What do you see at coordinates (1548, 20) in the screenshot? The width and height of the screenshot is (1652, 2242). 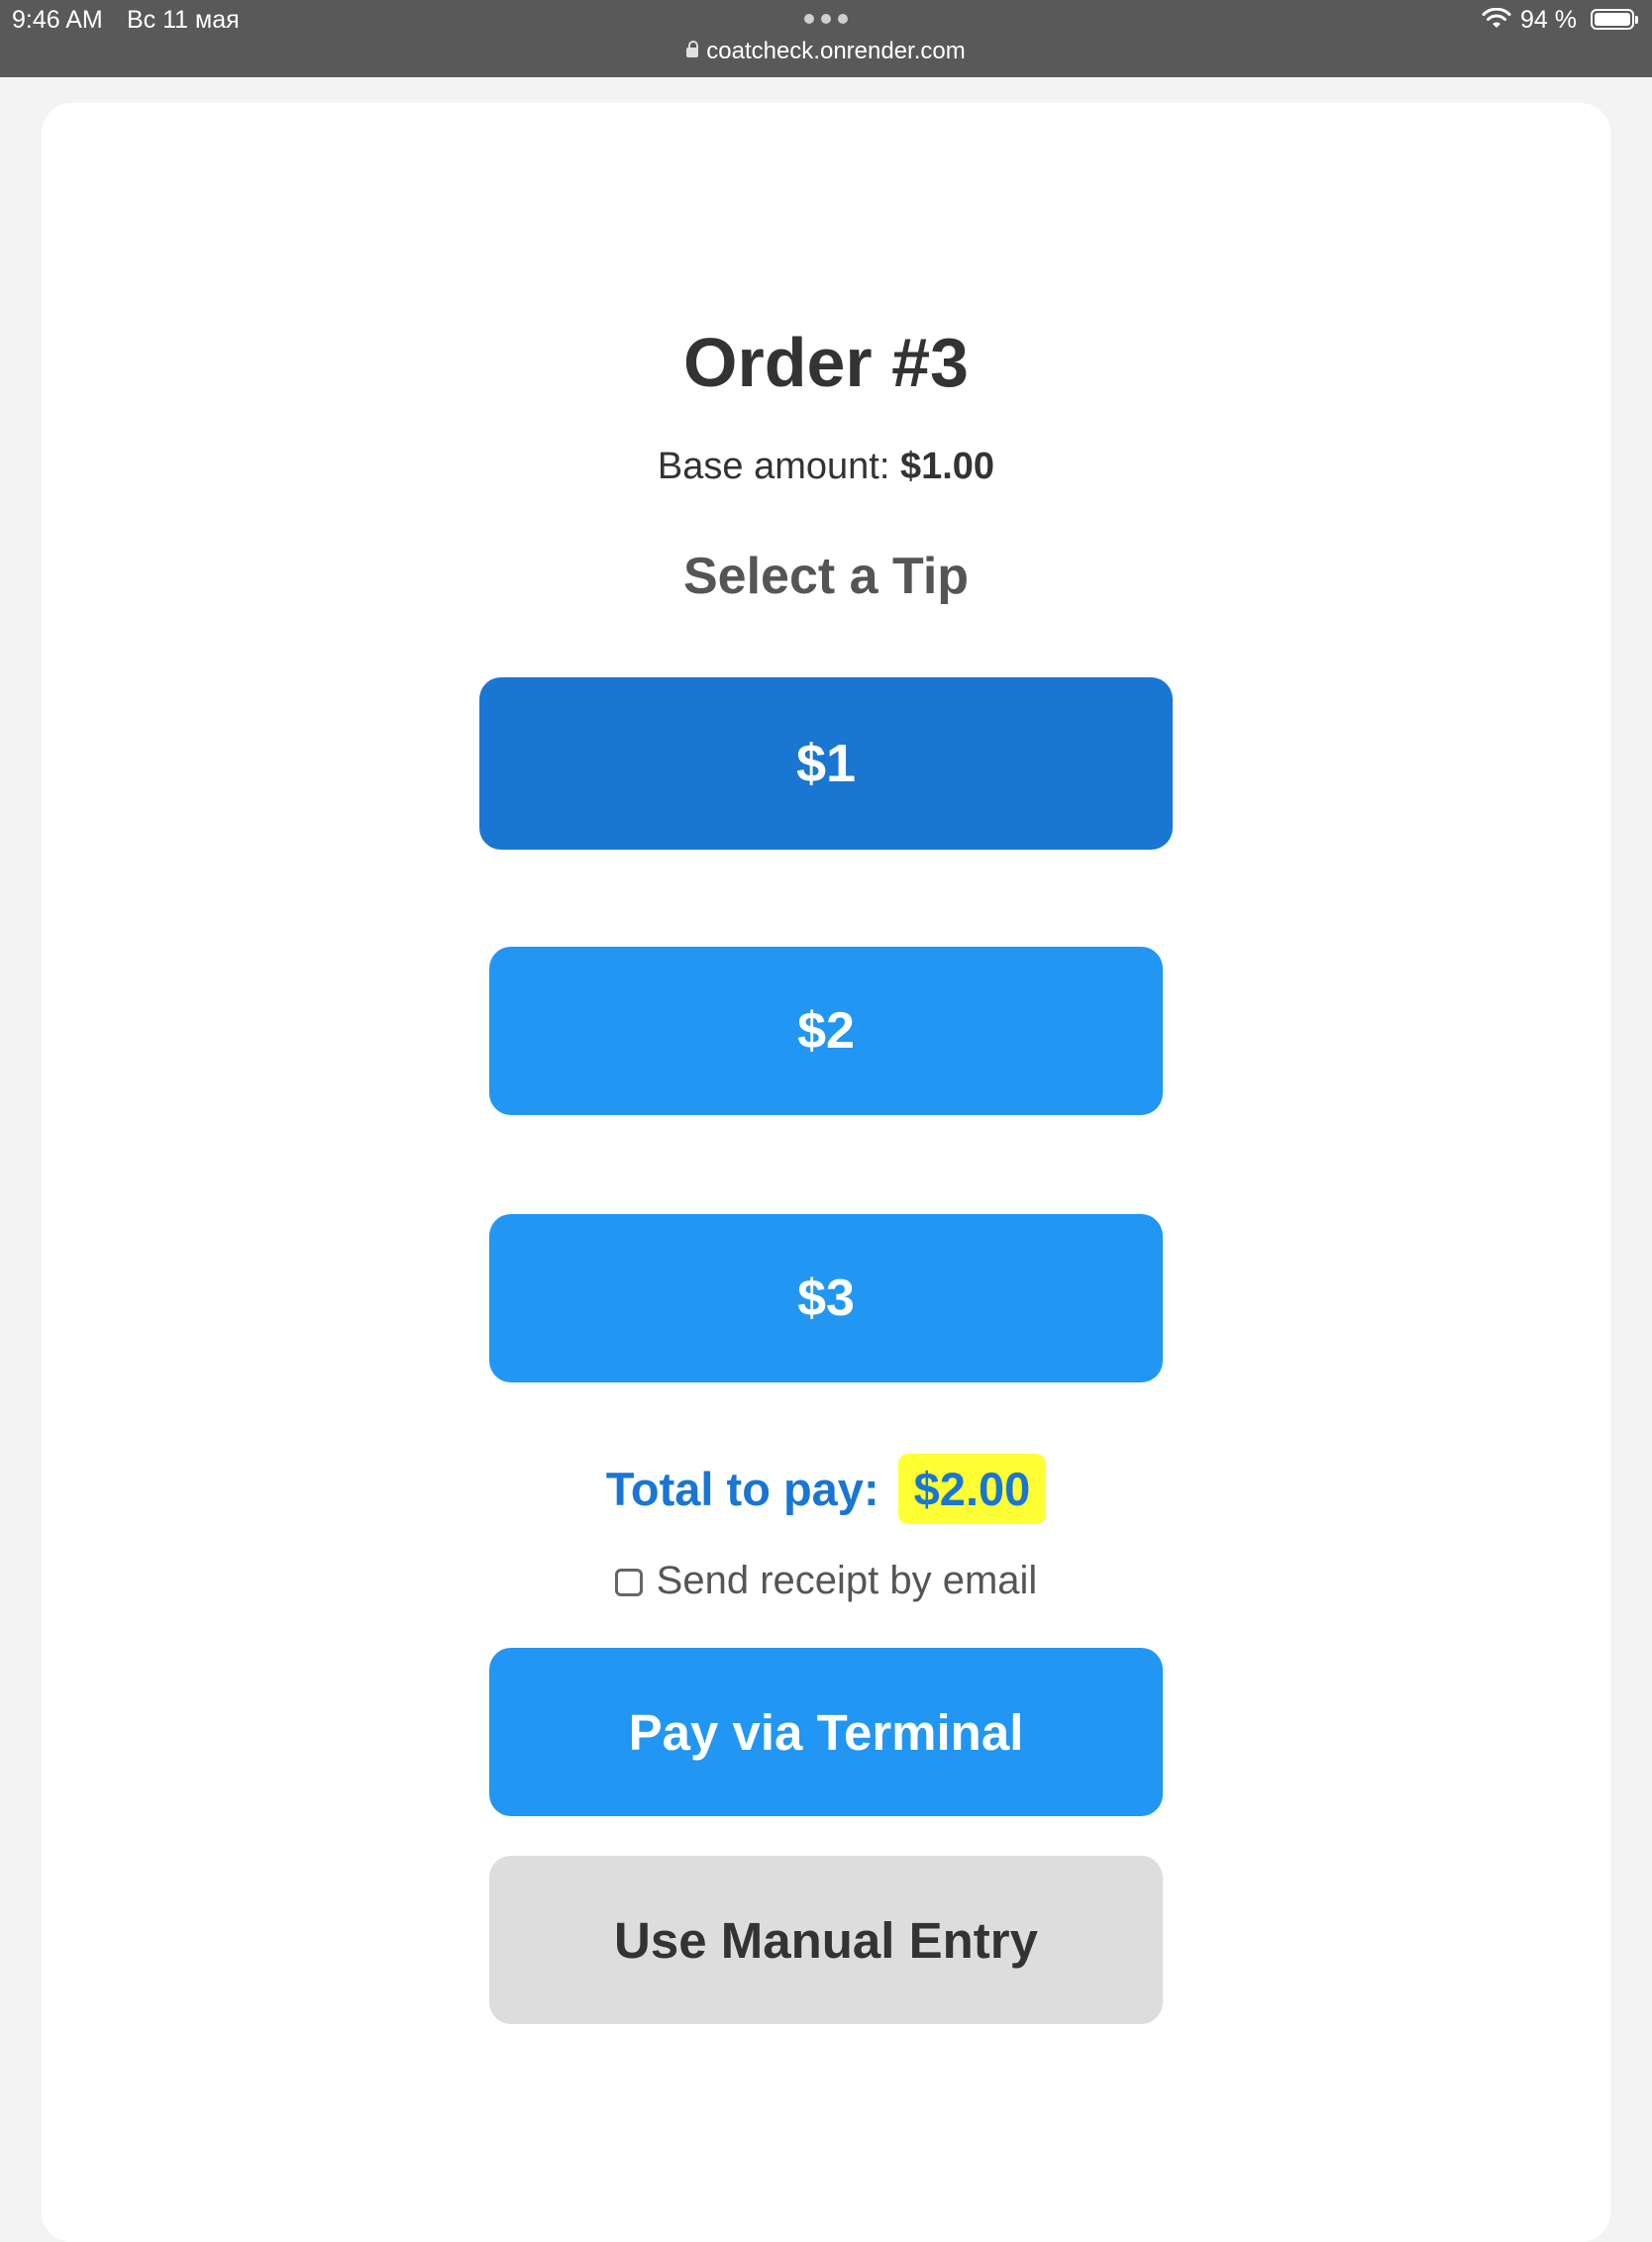 I see `battery-percent: 94 %` at bounding box center [1548, 20].